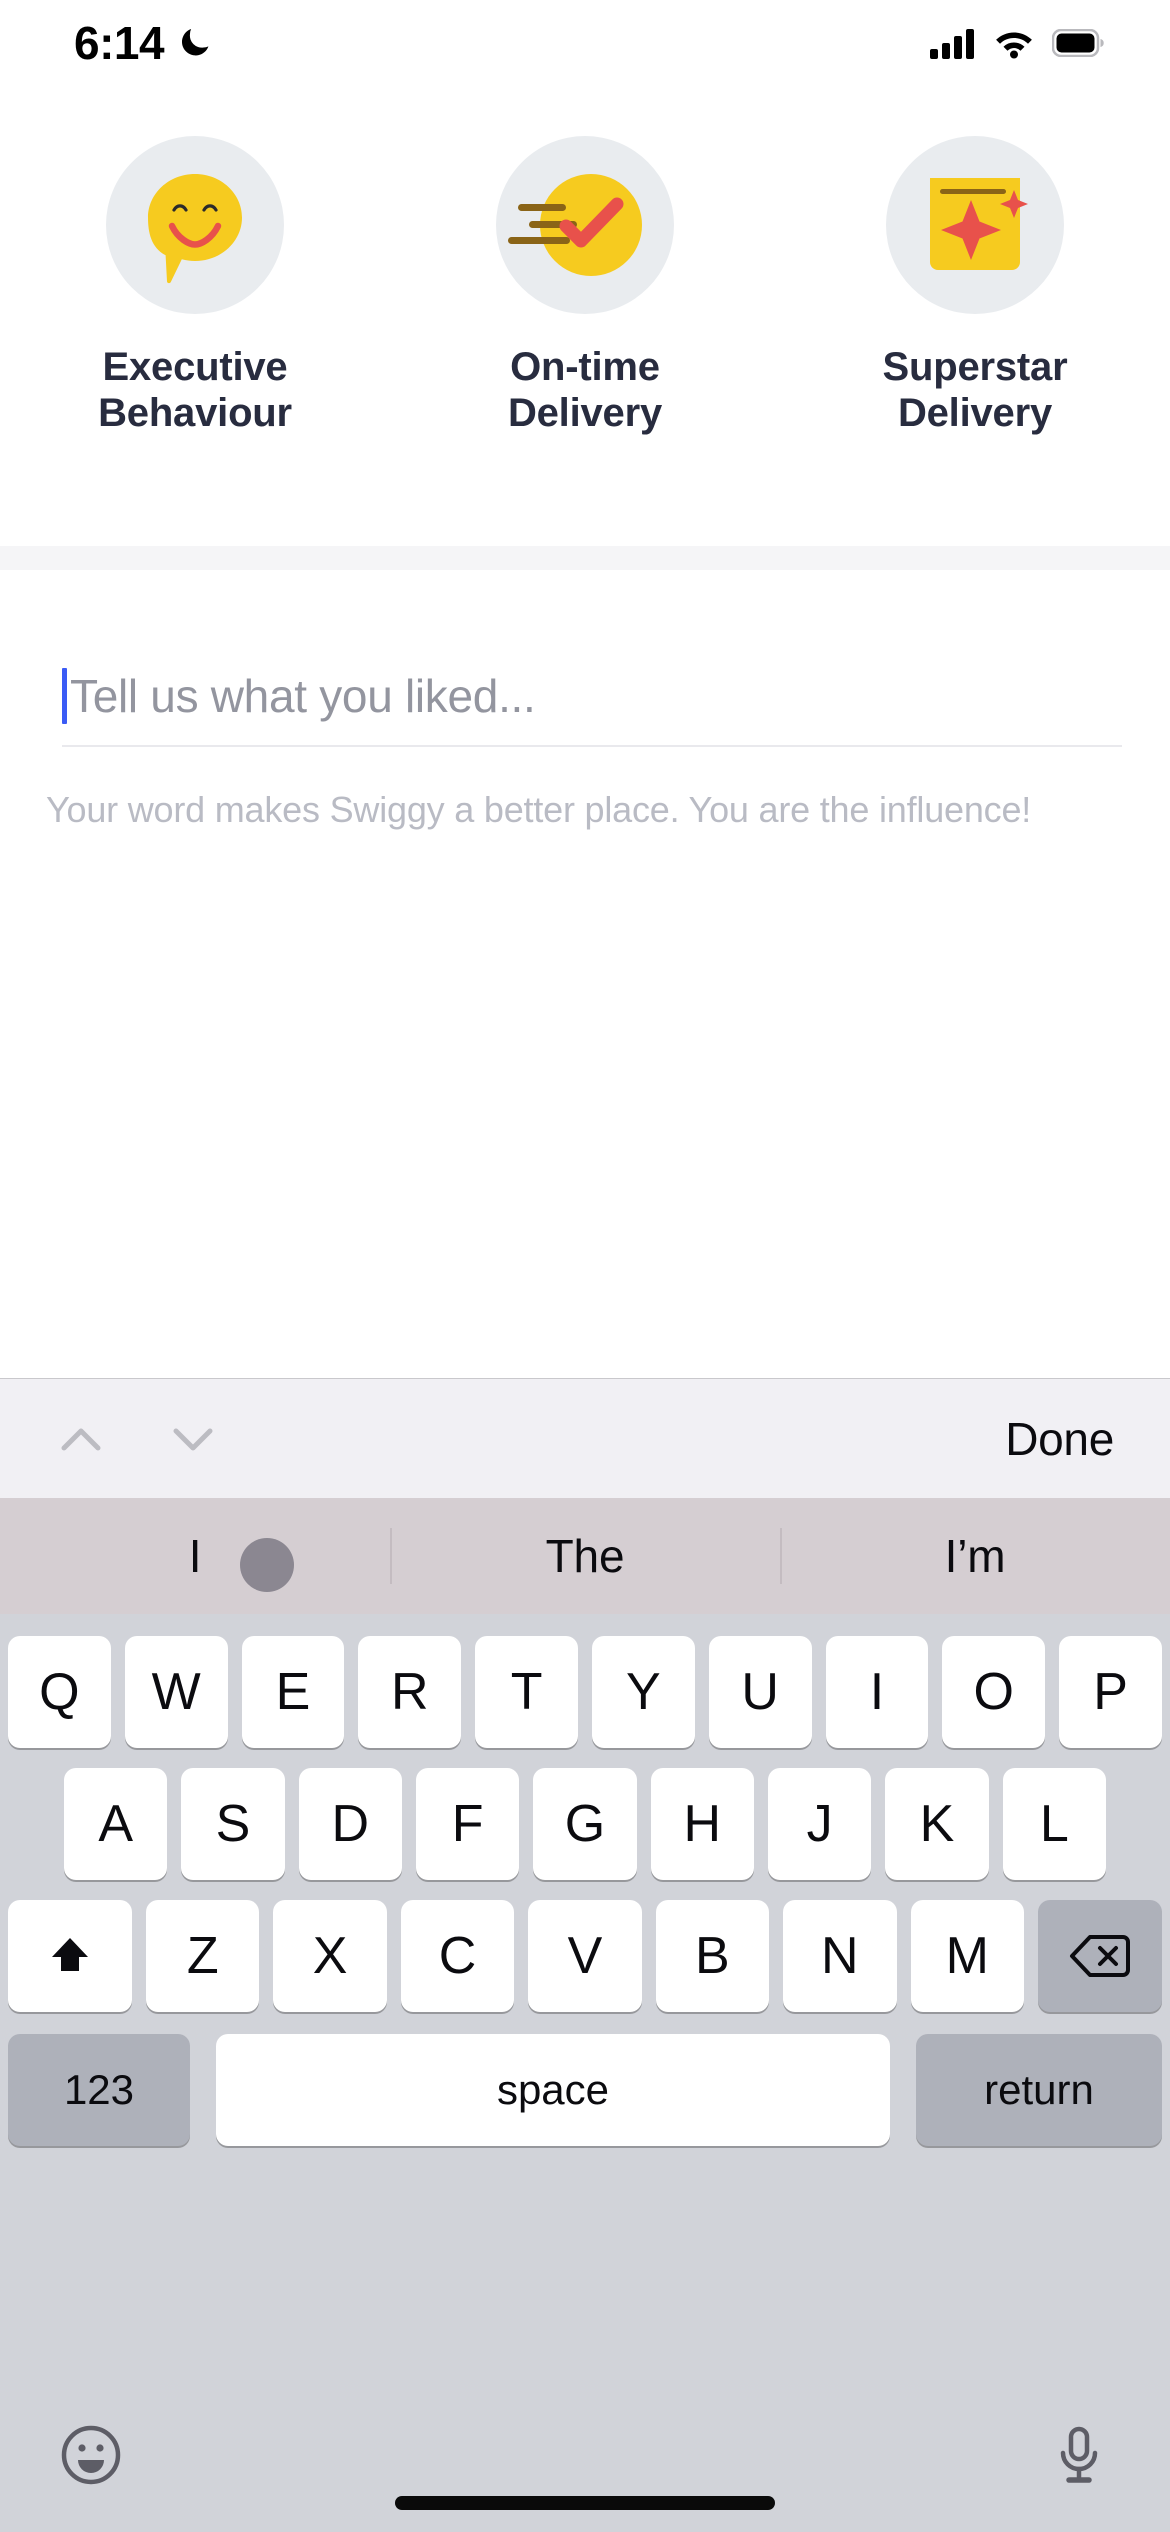  I want to click on field-navigation-group, so click(137, 1439).